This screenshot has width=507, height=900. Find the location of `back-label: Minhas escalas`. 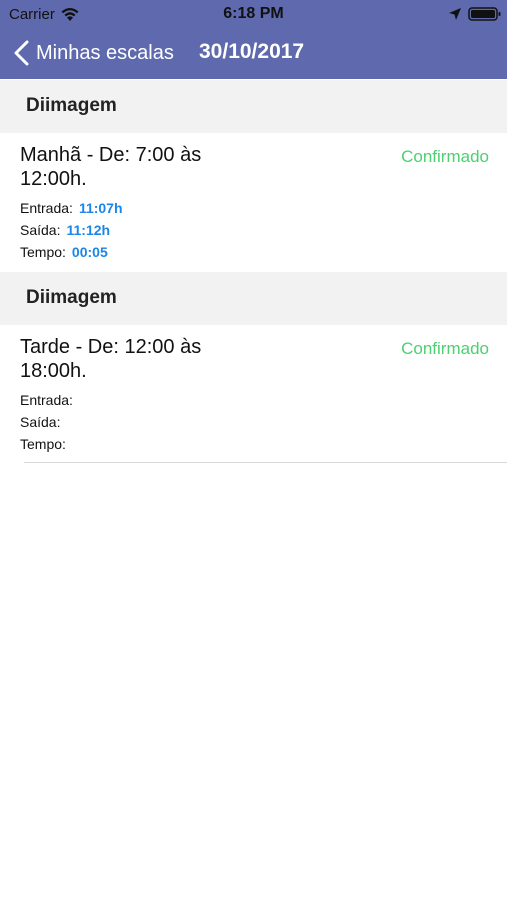

back-label: Minhas escalas is located at coordinates (105, 53).